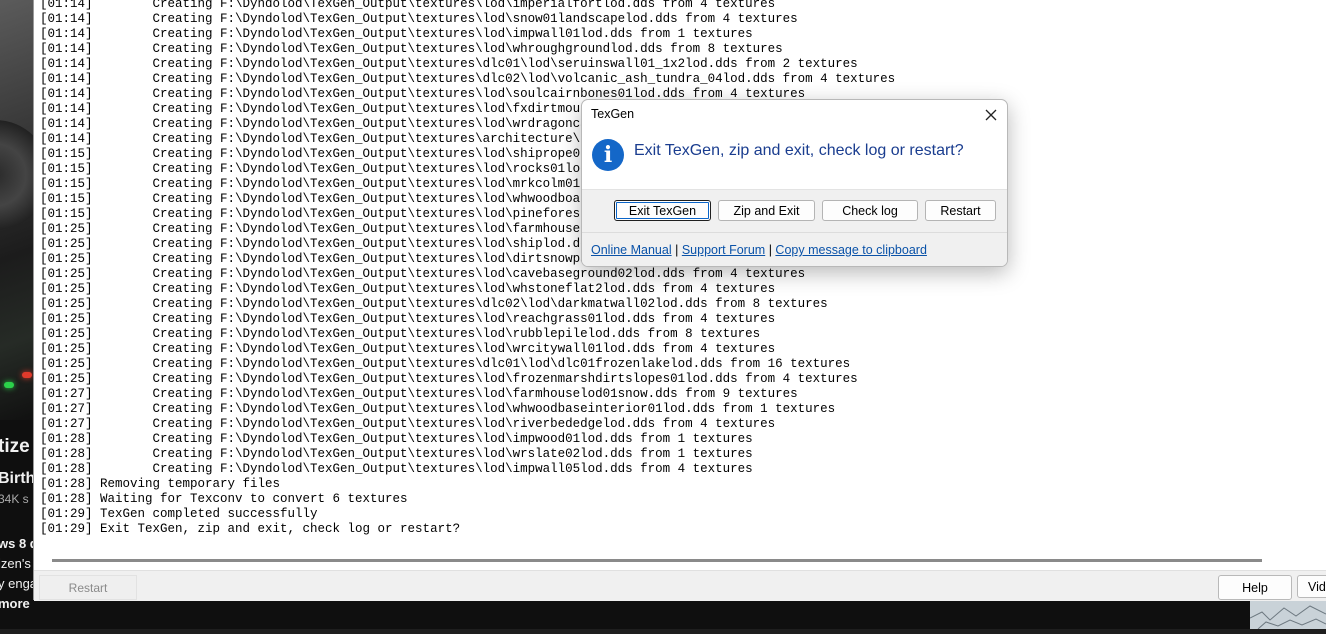 This screenshot has width=1326, height=634. Describe the element at coordinates (960, 210) in the screenshot. I see `restart-button: Restart` at that location.